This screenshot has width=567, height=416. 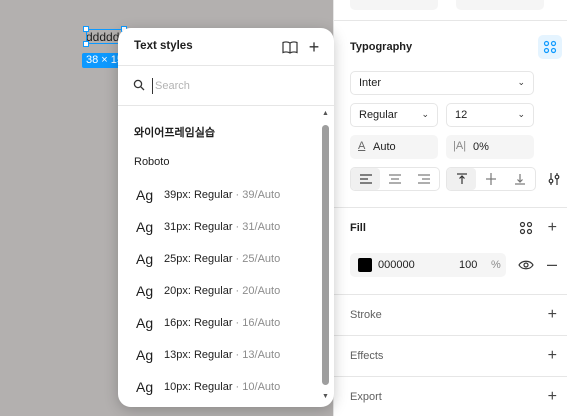 I want to click on resize-handle-bottom-left, so click(x=86, y=44).